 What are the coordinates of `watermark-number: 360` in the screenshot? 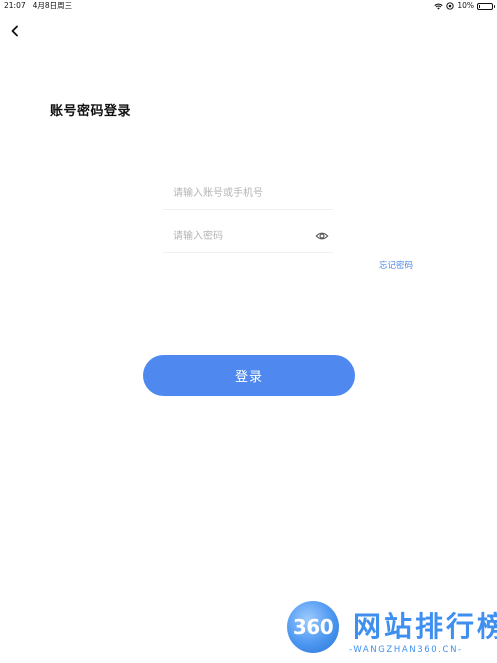 It's located at (313, 627).